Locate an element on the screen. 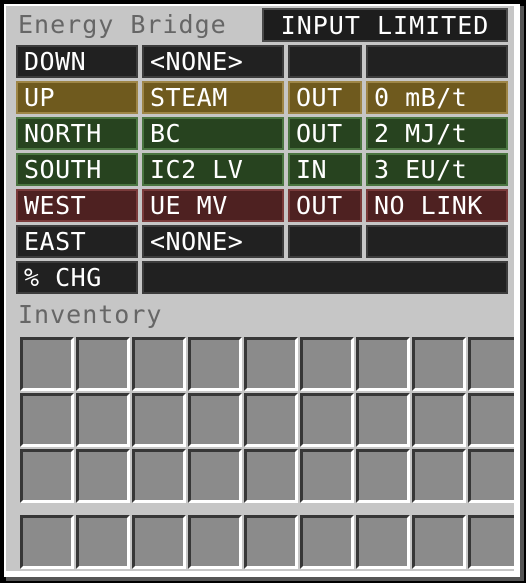 This screenshot has width=526, height=583. side-io-cell: IN is located at coordinates (325, 169).